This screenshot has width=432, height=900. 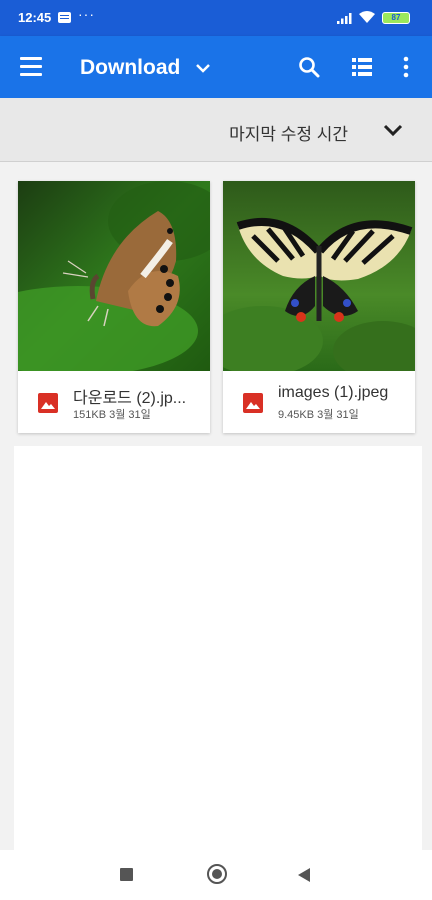 What do you see at coordinates (333, 392) in the screenshot?
I see `file-name: images (1).jpeg` at bounding box center [333, 392].